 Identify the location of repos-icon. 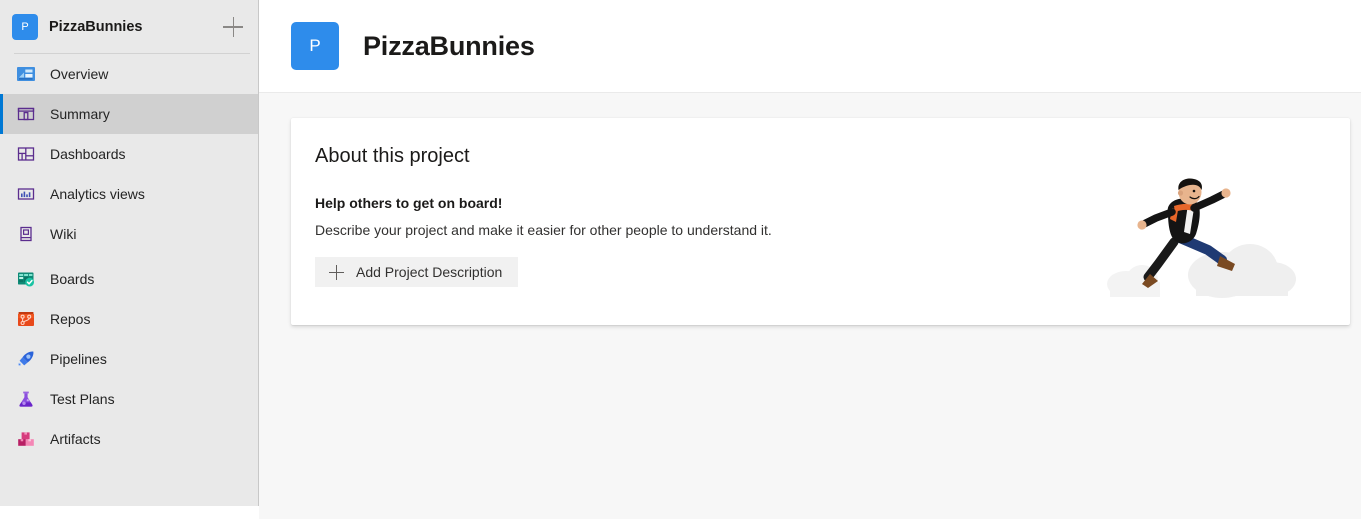
(26, 319).